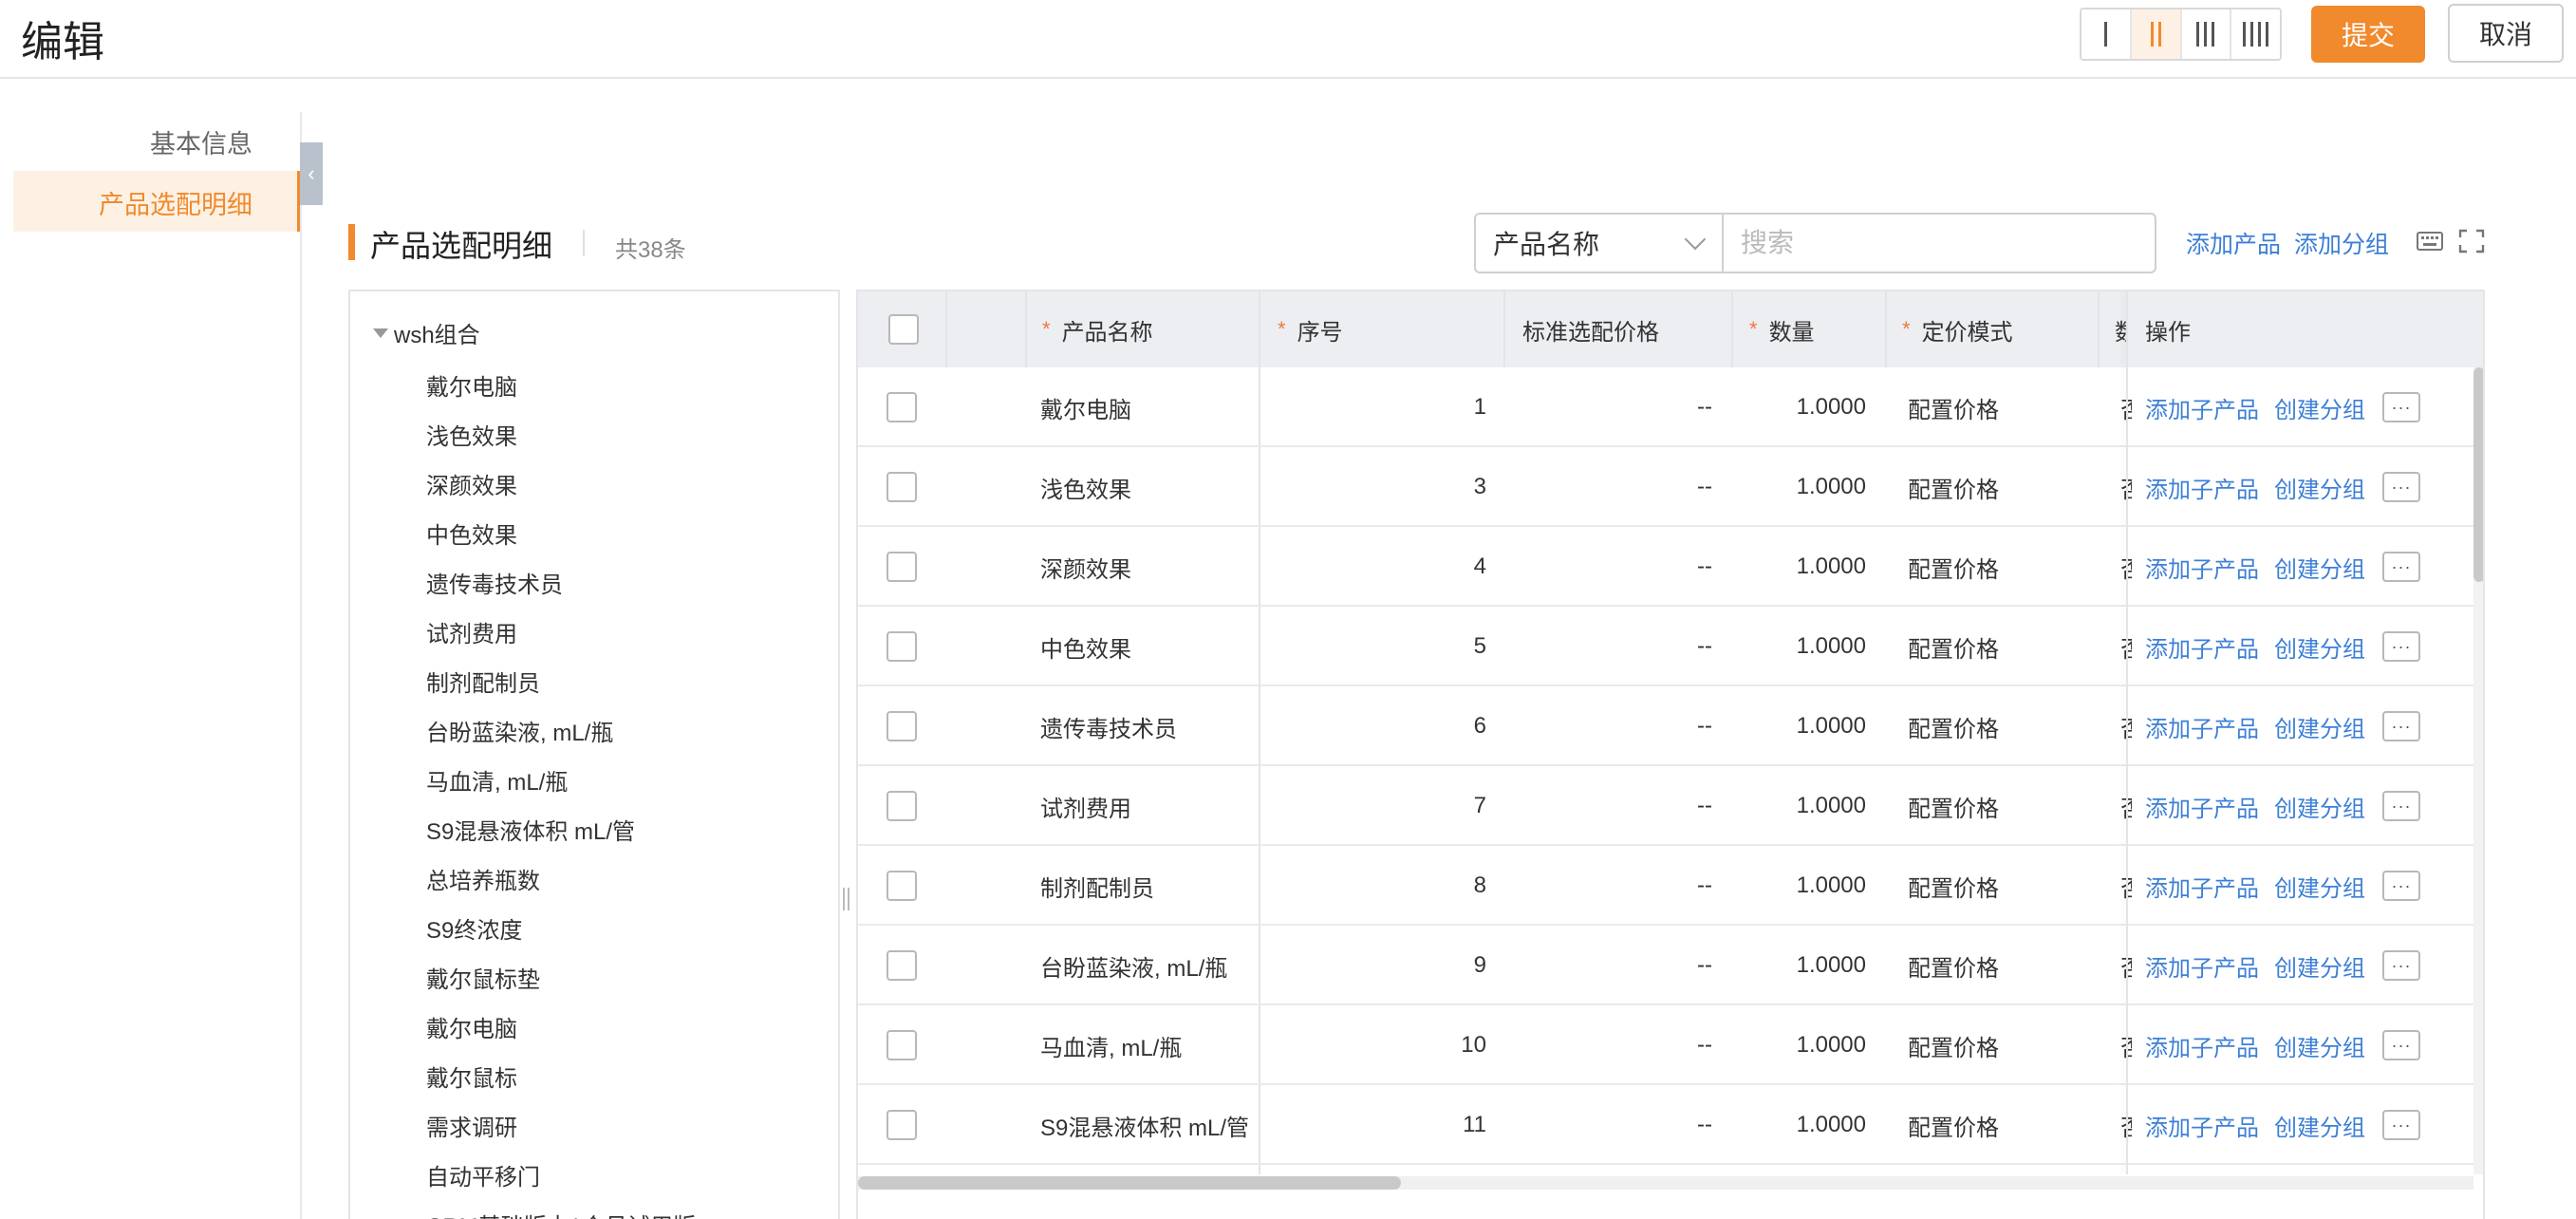  What do you see at coordinates (1097, 329) in the screenshot?
I see `col-header-product-name: * 产品名称` at bounding box center [1097, 329].